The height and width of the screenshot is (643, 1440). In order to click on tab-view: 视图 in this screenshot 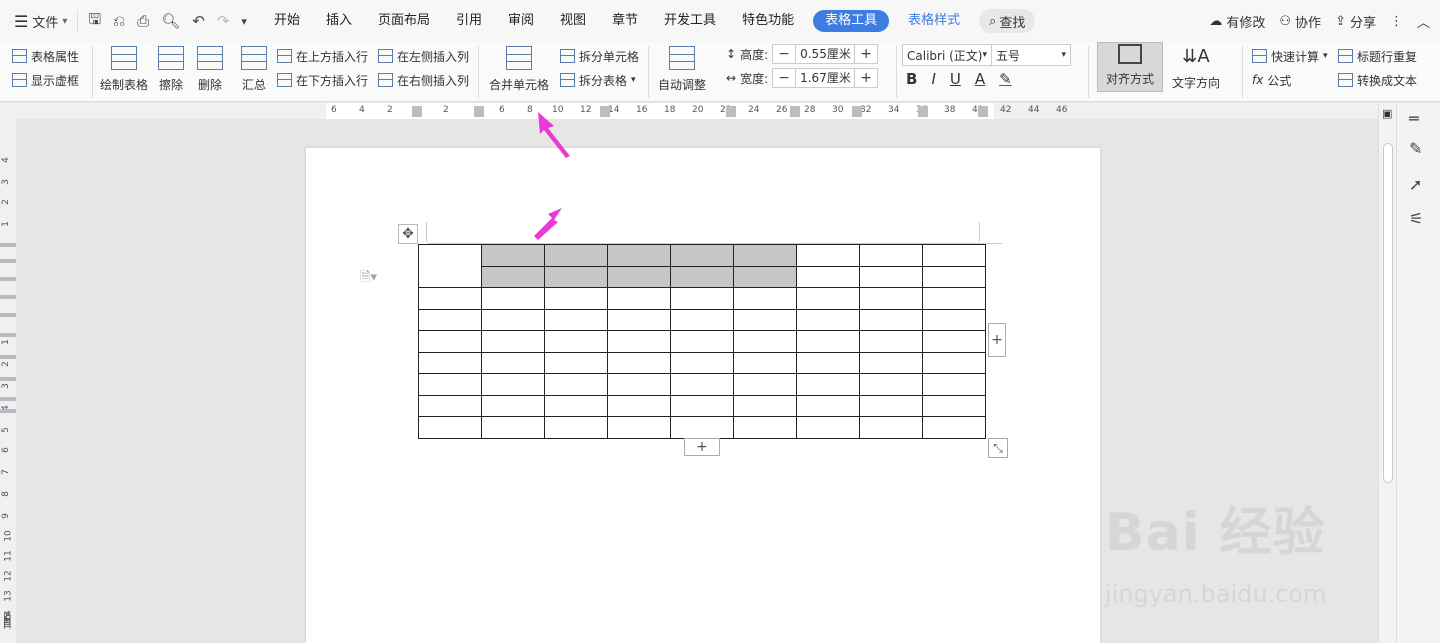, I will do `click(573, 21)`.